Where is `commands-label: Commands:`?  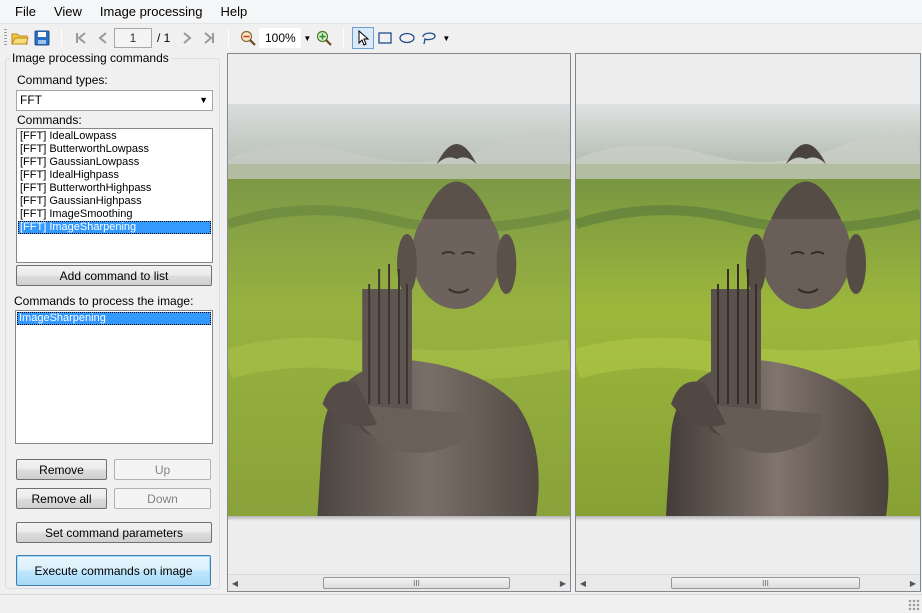
commands-label: Commands: is located at coordinates (49, 120).